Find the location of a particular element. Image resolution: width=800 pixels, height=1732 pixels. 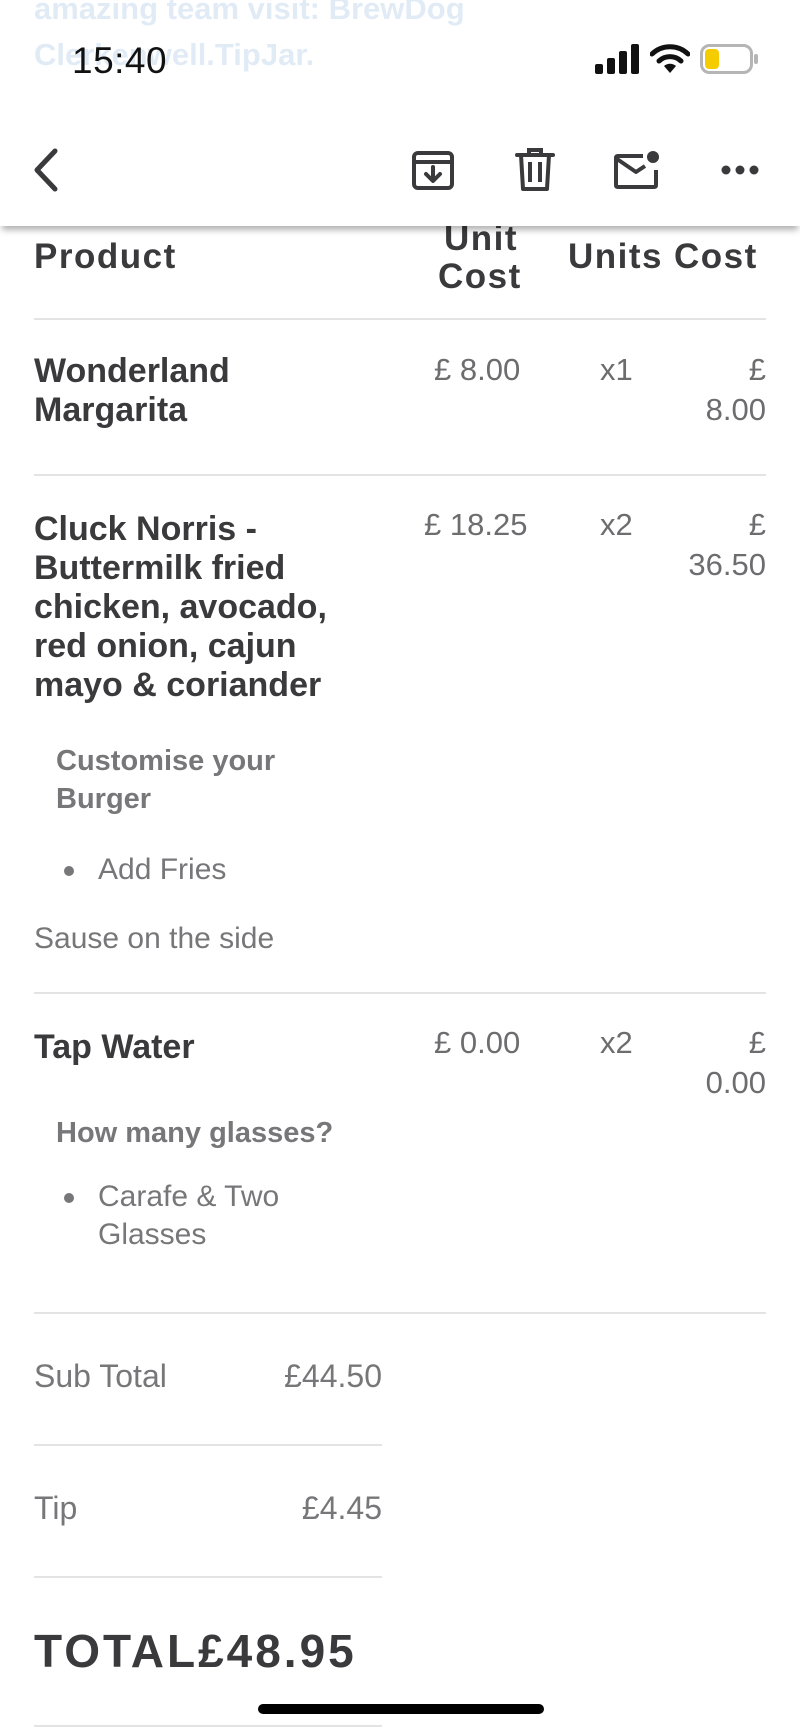

mark-unread-button is located at coordinates (637, 170).